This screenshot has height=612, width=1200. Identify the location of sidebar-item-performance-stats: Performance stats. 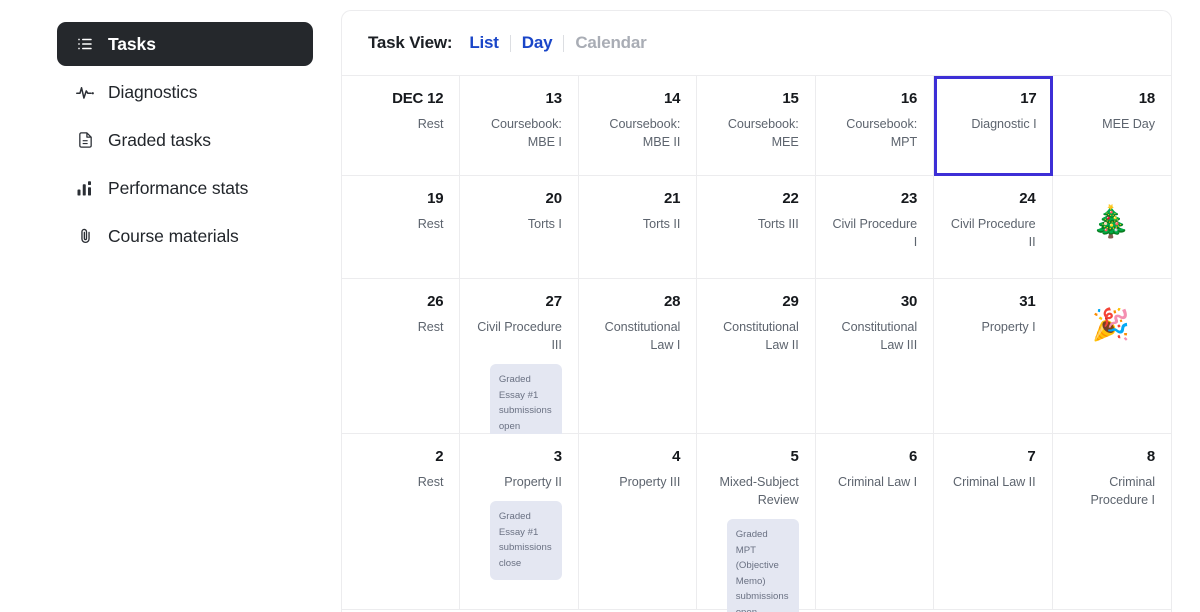
(185, 188).